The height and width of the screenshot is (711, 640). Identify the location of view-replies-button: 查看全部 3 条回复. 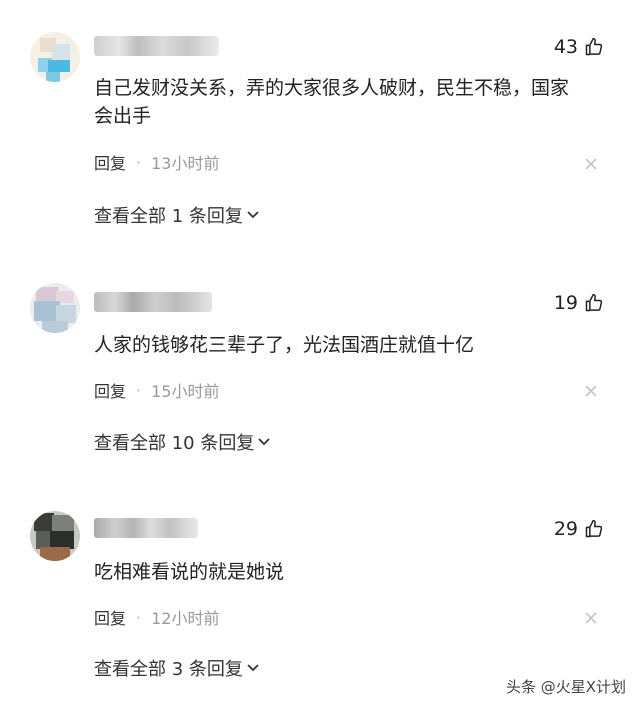
(177, 668).